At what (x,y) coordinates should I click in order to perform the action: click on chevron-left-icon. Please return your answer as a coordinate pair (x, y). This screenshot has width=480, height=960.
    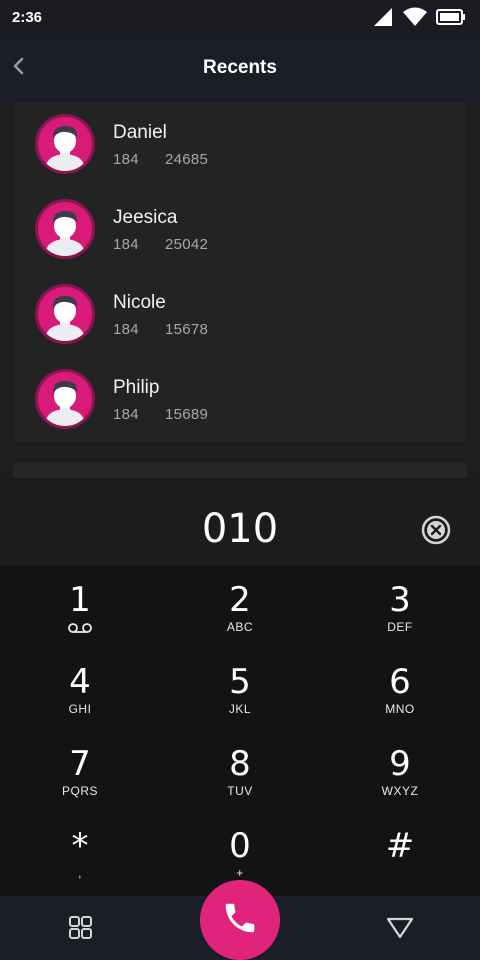
    Looking at the image, I should click on (18, 68).